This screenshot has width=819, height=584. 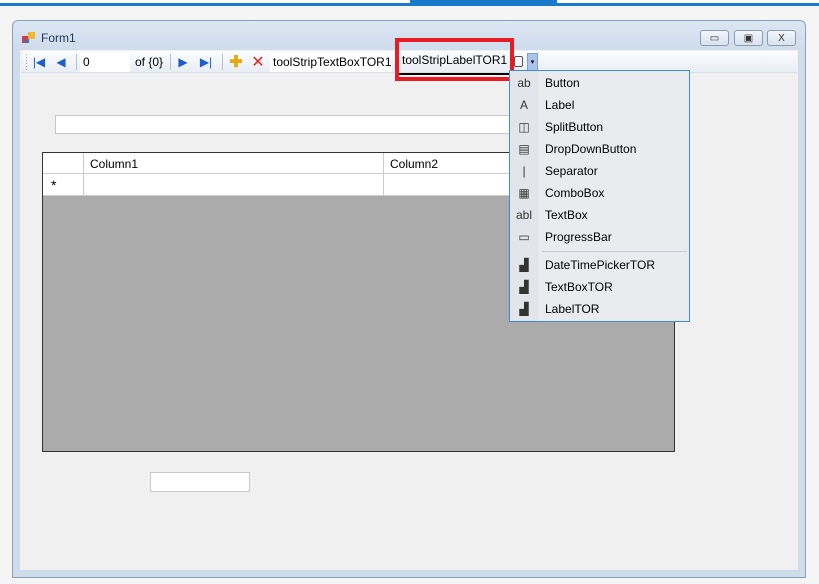 I want to click on row-header-corner, so click(x=63, y=163).